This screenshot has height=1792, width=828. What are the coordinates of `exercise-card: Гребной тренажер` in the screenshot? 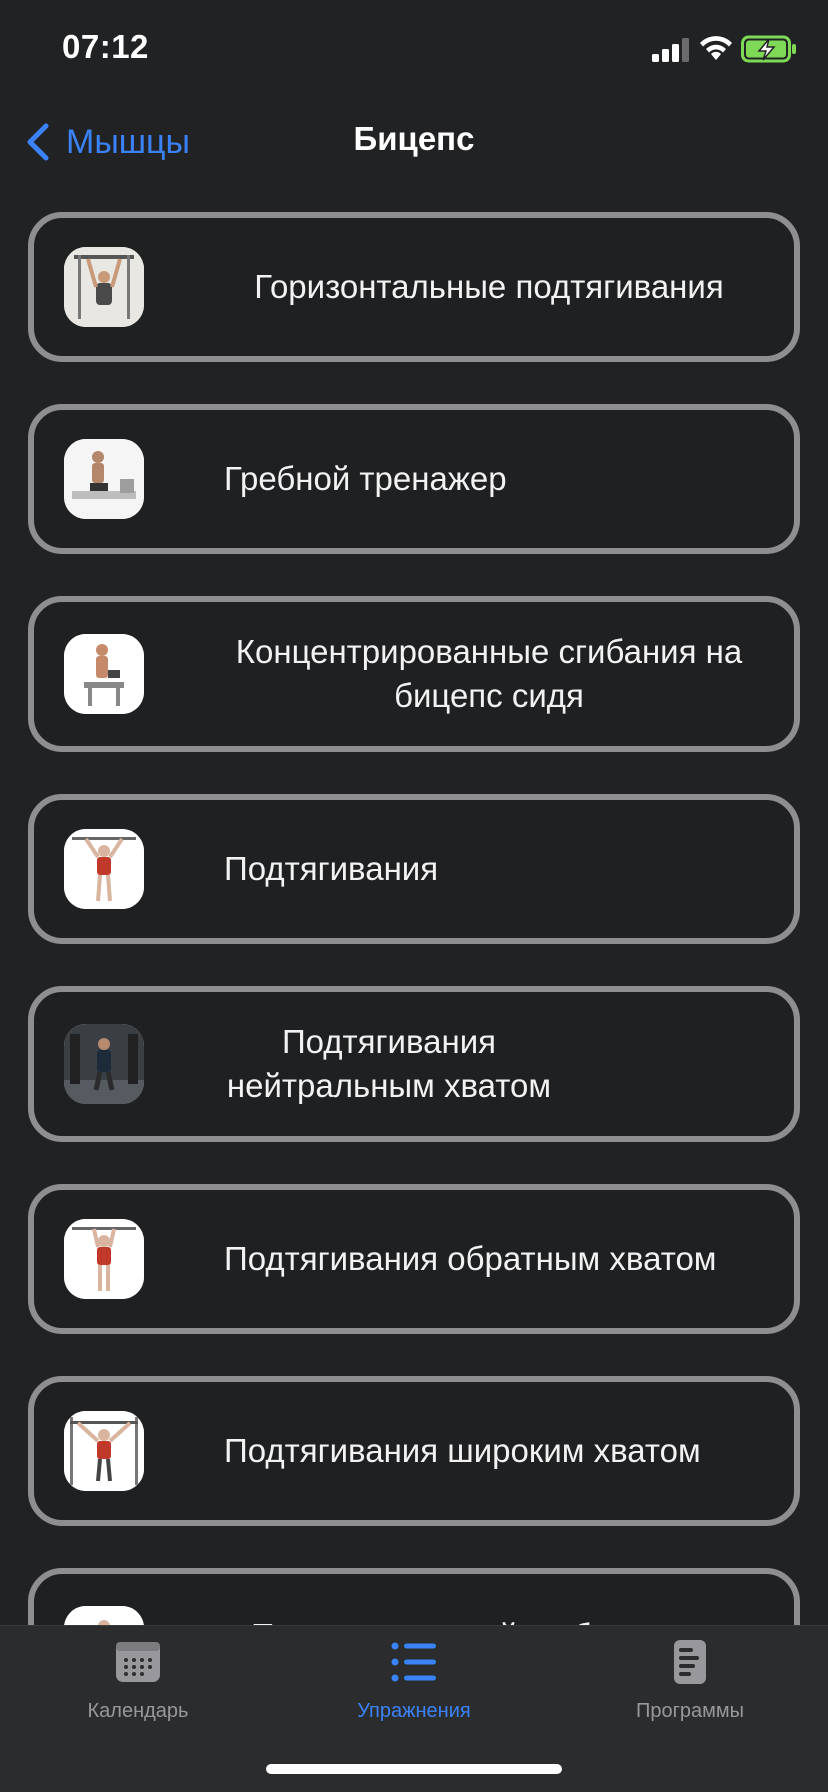 It's located at (414, 479).